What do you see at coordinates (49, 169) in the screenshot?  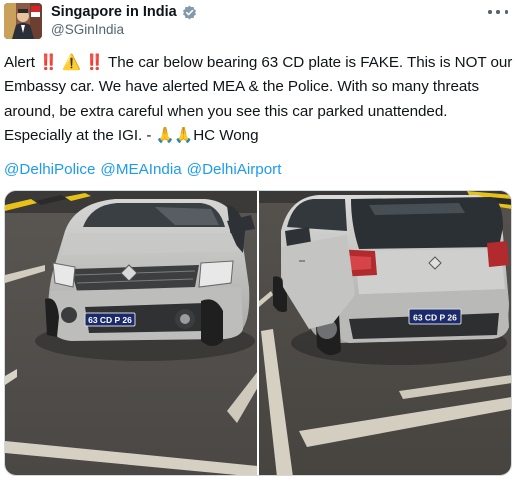 I see `mention-delhi-police: @DelhiPolice` at bounding box center [49, 169].